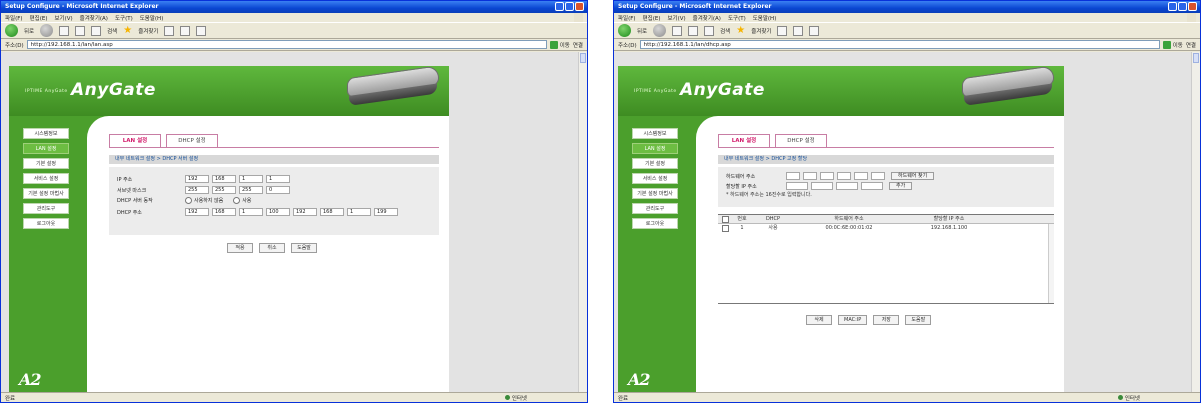 Image resolution: width=1201 pixels, height=403 pixels. What do you see at coordinates (810, 176) in the screenshot?
I see `mac-octet-2-input` at bounding box center [810, 176].